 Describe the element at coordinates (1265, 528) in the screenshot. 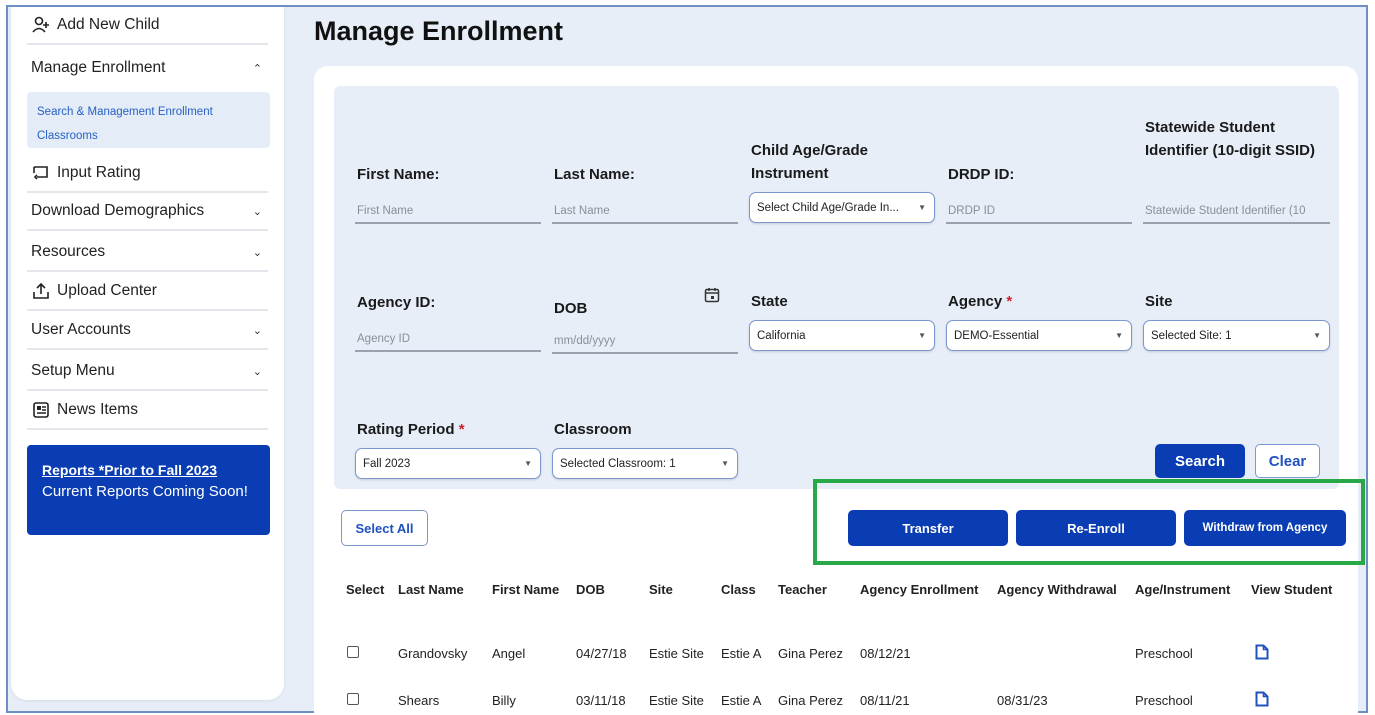

I see `withdraw-button: Withdraw from Agency` at that location.